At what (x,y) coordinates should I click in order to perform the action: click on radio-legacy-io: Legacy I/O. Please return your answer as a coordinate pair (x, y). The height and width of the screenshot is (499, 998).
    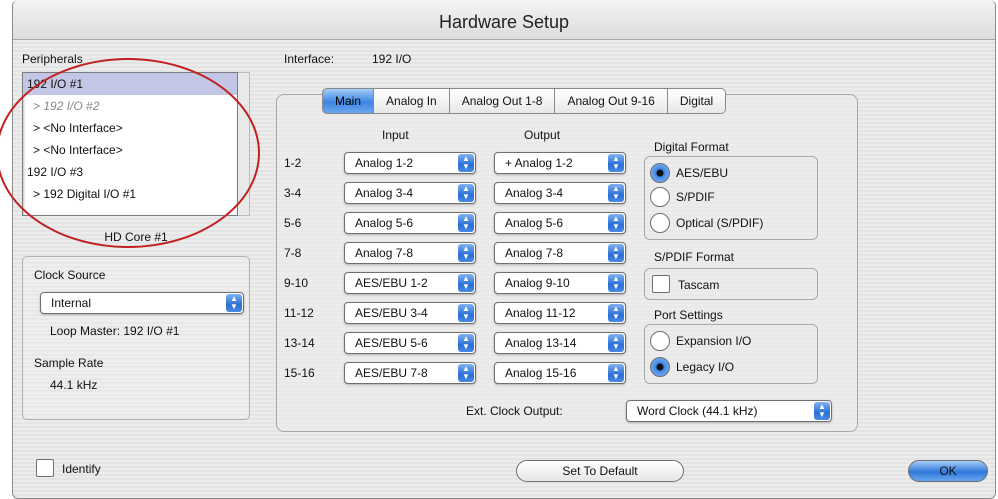
    Looking at the image, I should click on (692, 367).